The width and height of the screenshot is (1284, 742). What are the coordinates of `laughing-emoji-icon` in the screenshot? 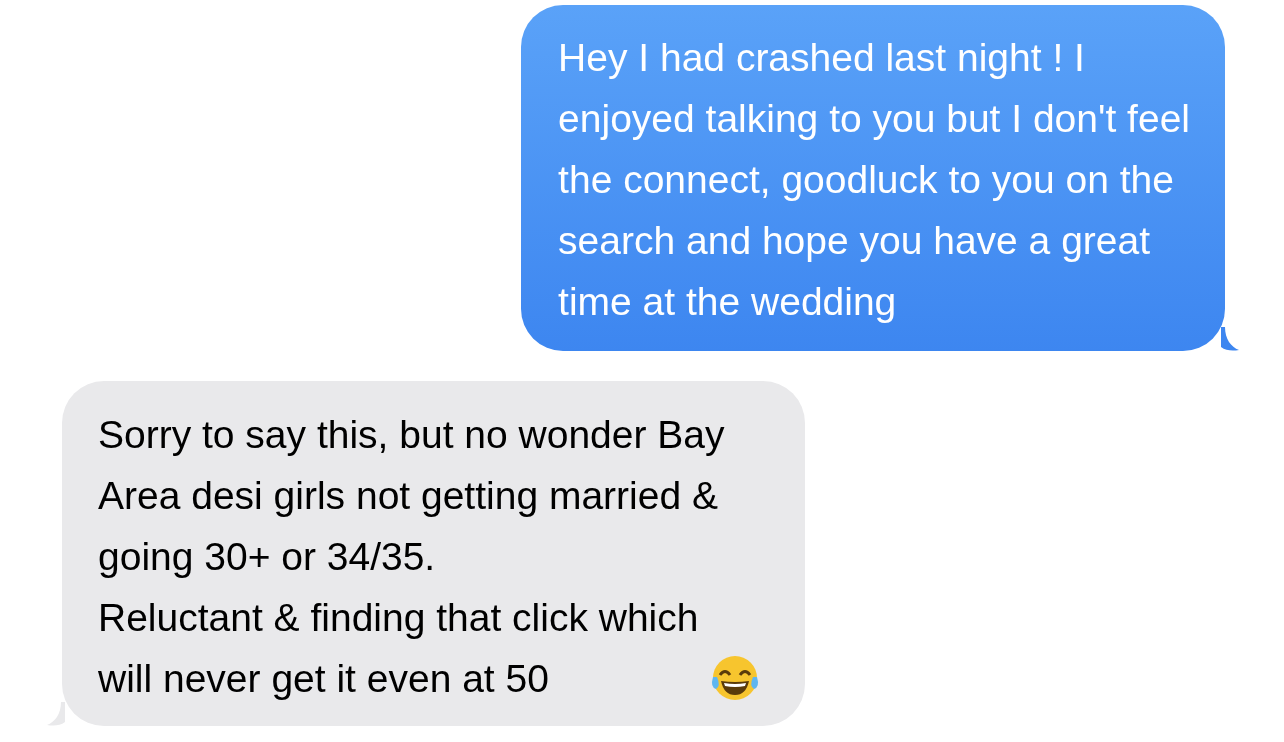 It's located at (735, 678).